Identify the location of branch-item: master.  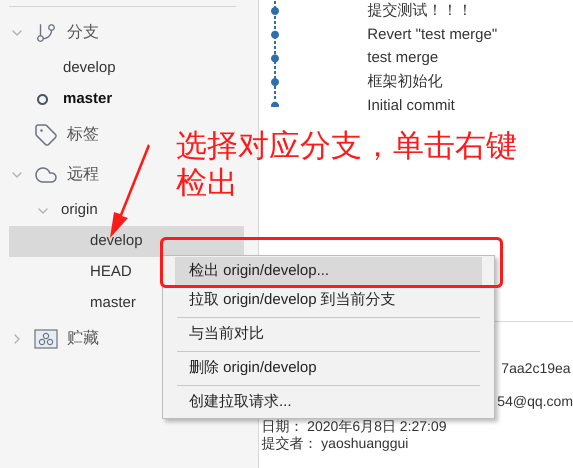
(87, 99).